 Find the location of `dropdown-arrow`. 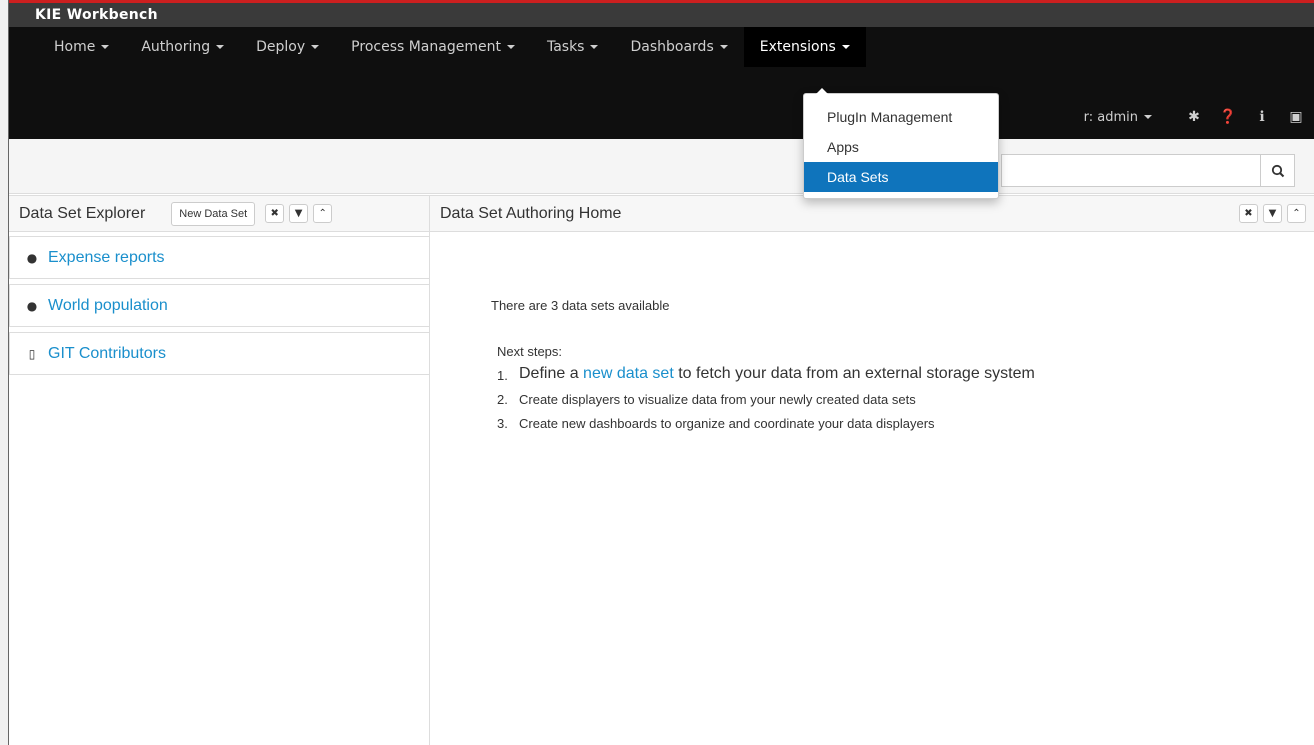

dropdown-arrow is located at coordinates (822, 91).